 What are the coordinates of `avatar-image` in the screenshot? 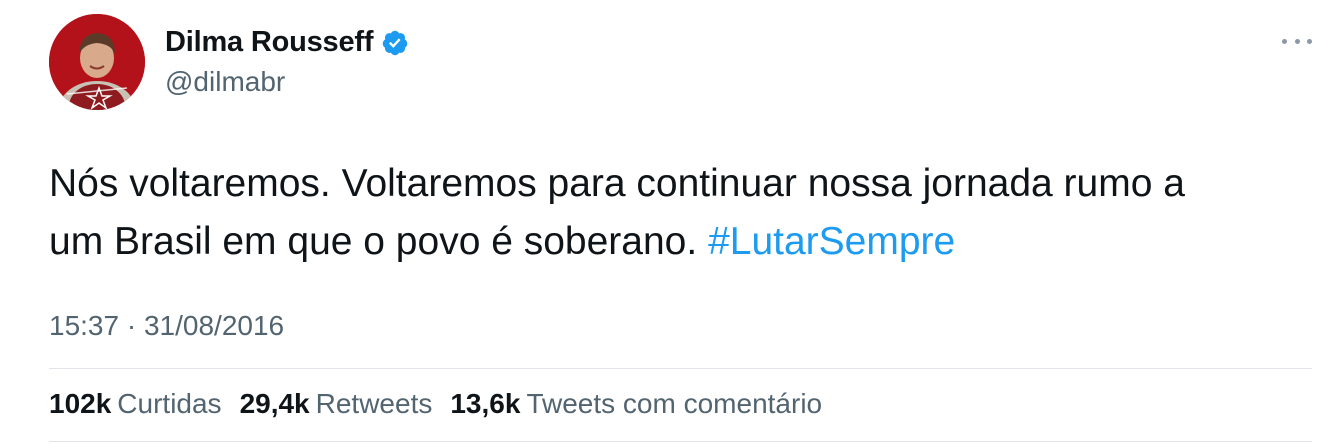 It's located at (97, 62).